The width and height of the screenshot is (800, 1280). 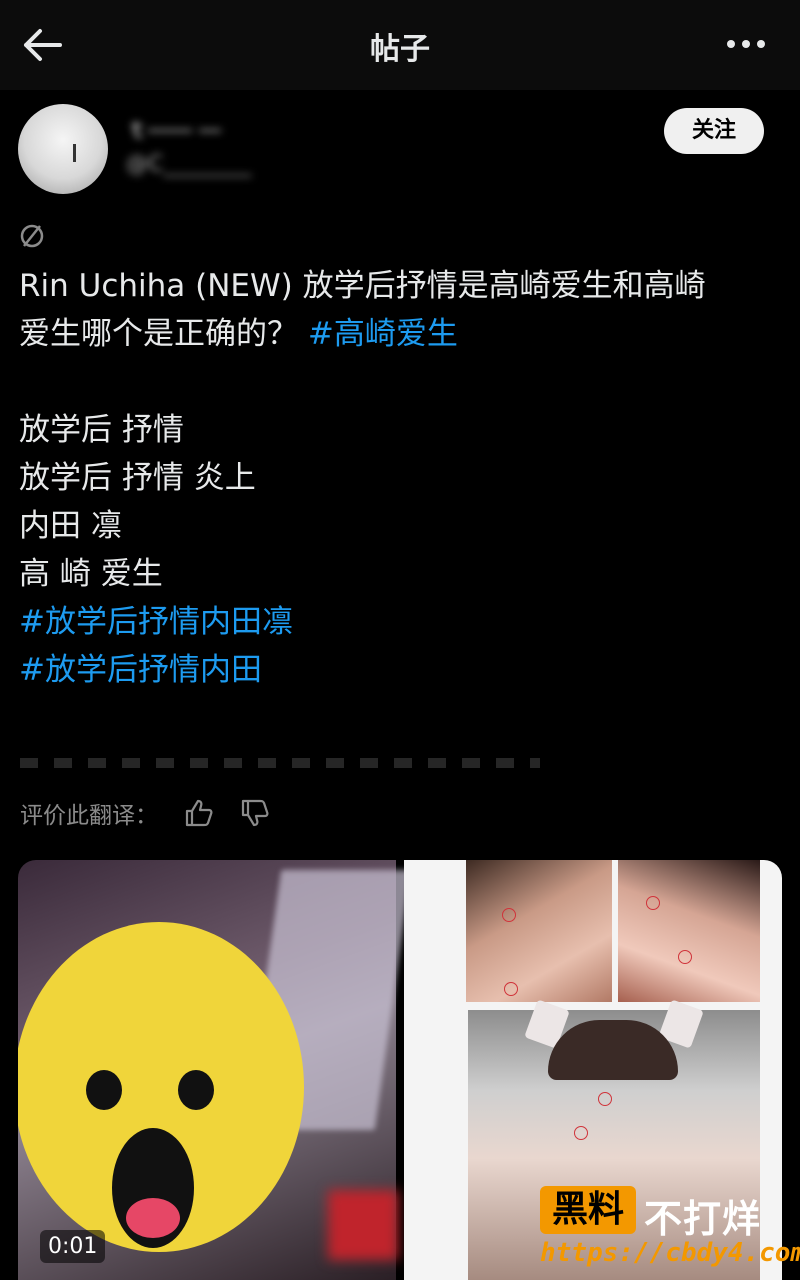 I want to click on avatar, so click(x=63, y=149).